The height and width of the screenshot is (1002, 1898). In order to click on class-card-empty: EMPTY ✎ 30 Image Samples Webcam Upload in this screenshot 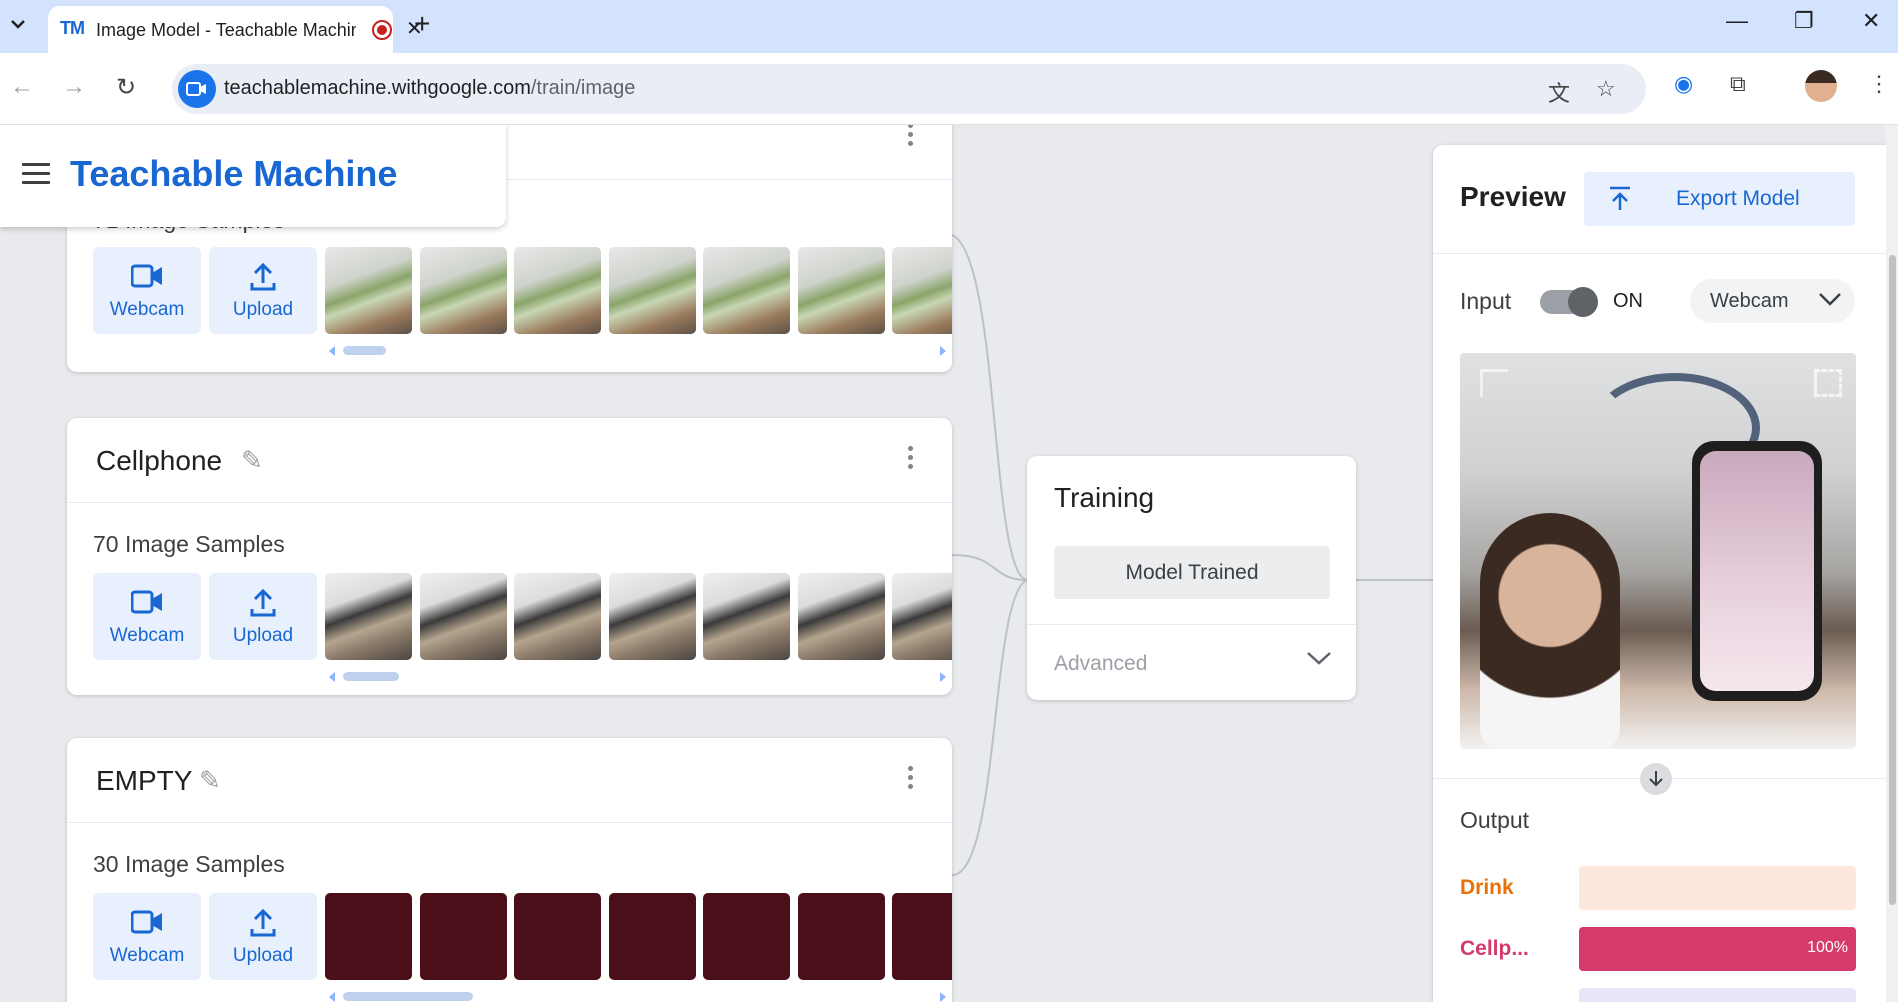, I will do `click(509, 870)`.